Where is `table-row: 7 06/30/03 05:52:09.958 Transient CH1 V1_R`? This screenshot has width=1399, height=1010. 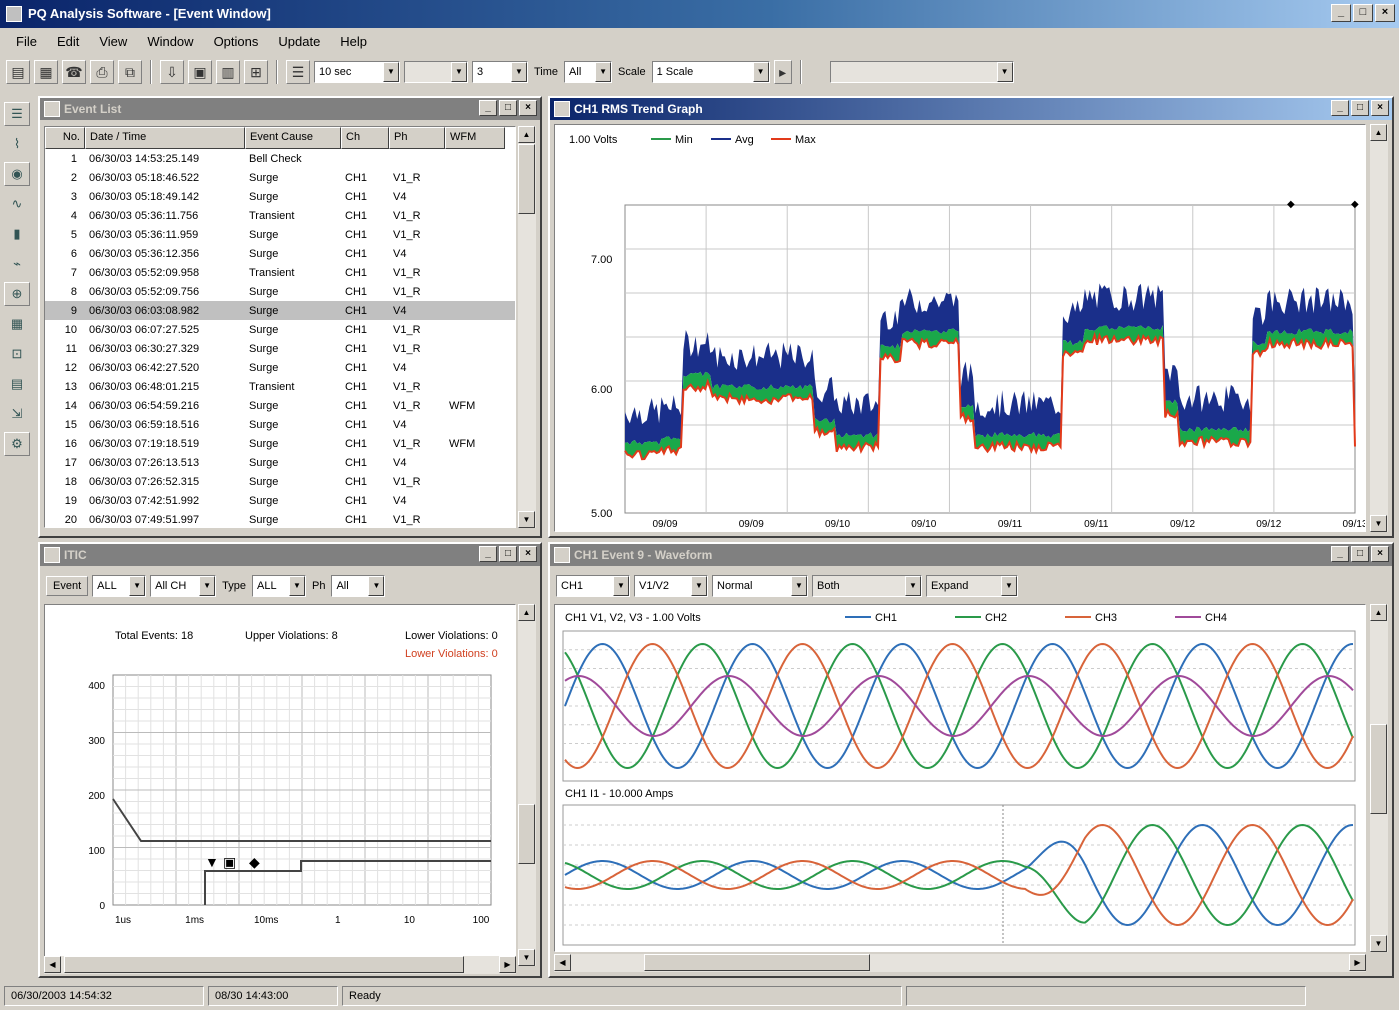 table-row: 7 06/30/03 05:52:09.958 Transient CH1 V1_R is located at coordinates (280, 272).